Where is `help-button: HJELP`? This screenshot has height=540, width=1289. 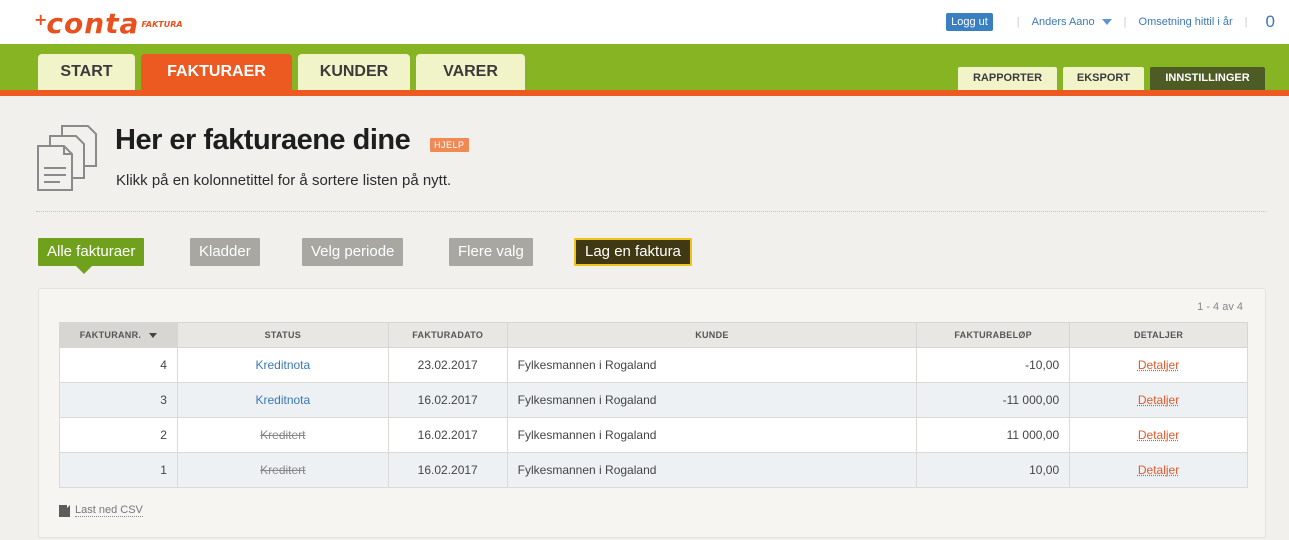
help-button: HJELP is located at coordinates (449, 145).